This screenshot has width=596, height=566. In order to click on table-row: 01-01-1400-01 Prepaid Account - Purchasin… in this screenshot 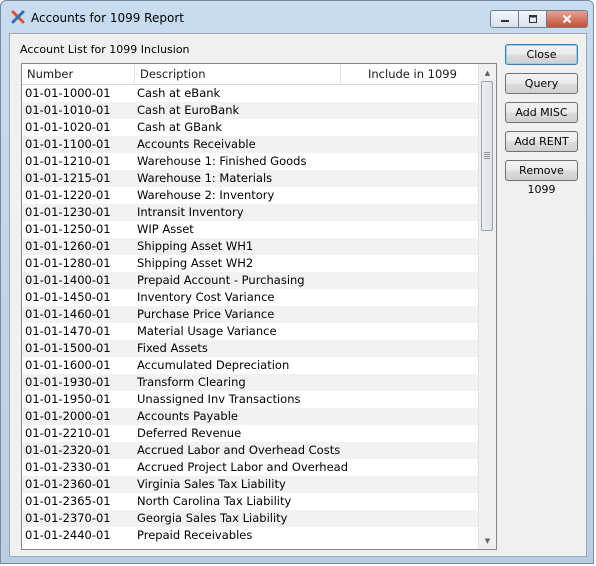, I will do `click(251, 280)`.